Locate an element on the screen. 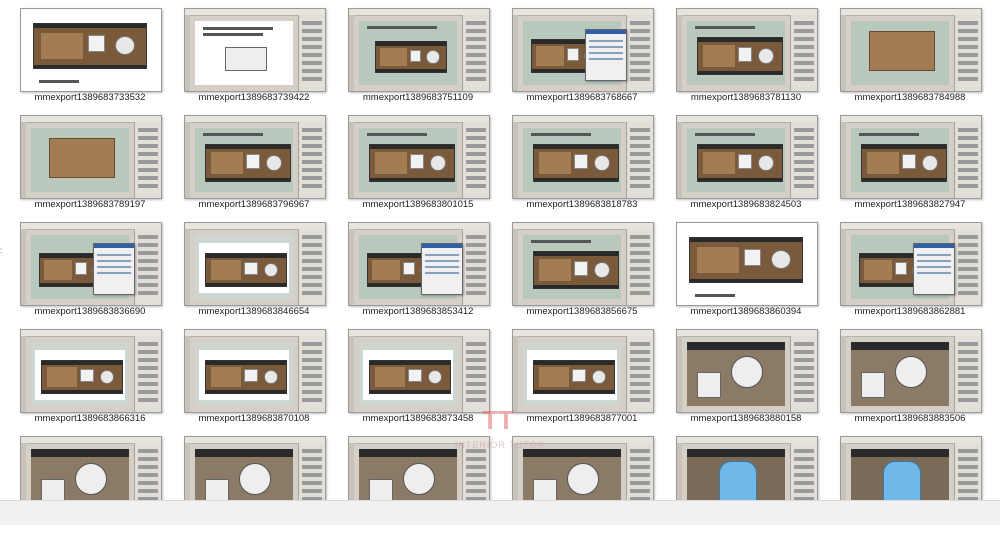 This screenshot has width=1000, height=535. file-item: mmexport1389683856675 is located at coordinates (576, 267).